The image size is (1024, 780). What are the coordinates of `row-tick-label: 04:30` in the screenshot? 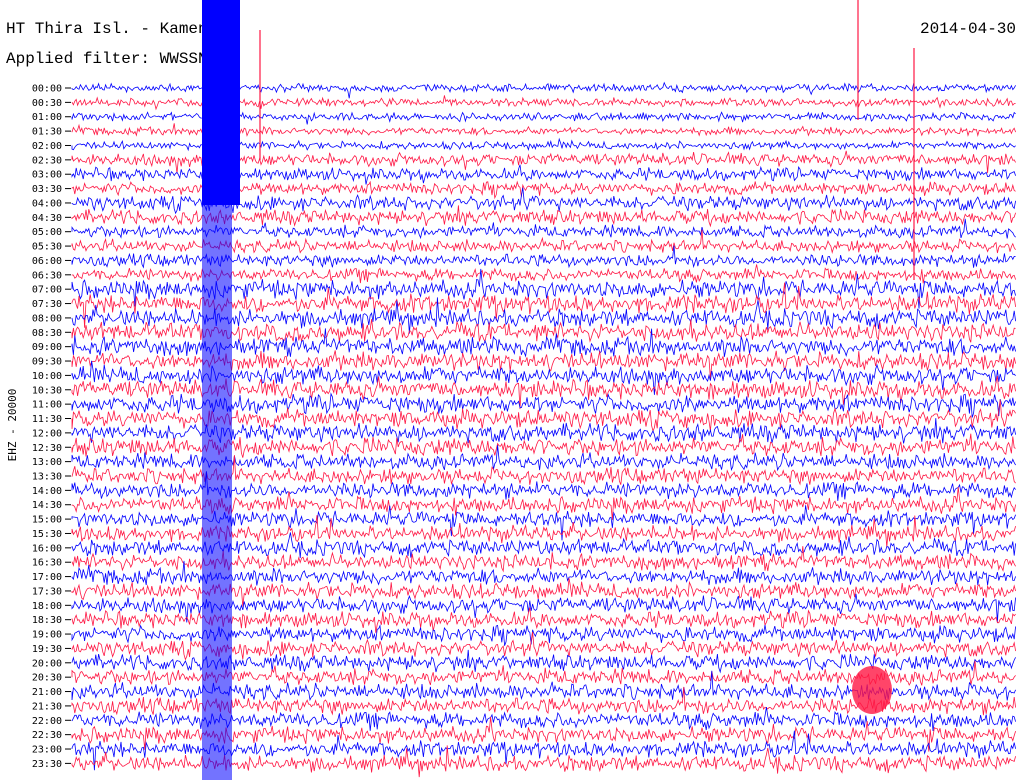 It's located at (47, 218).